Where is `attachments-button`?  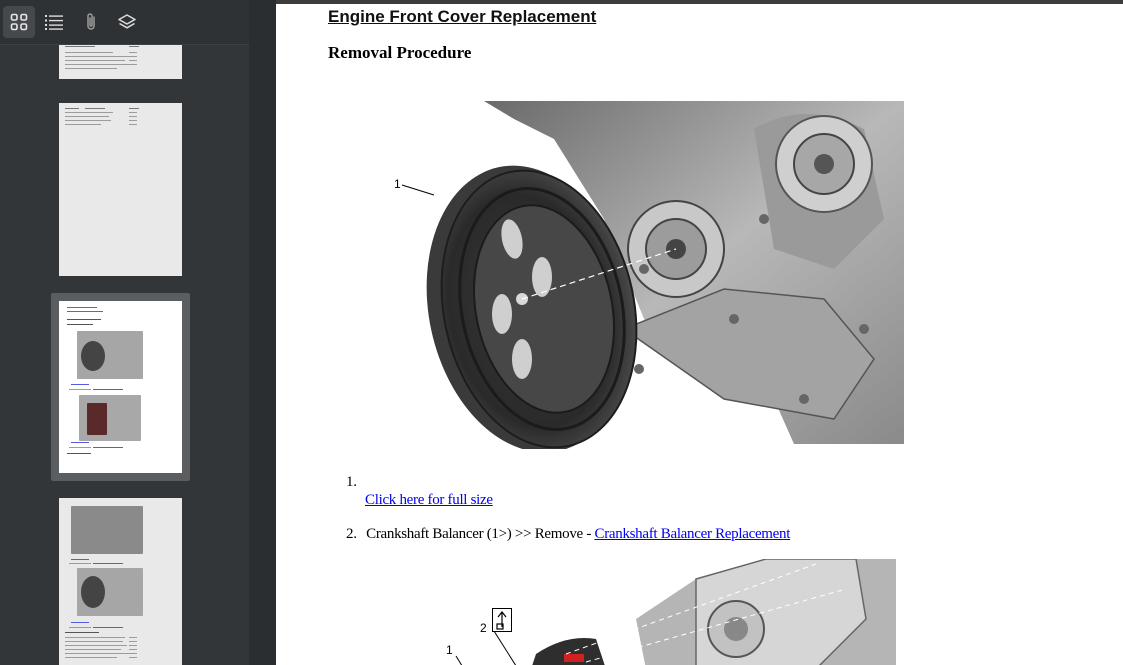
attachments-button is located at coordinates (91, 22).